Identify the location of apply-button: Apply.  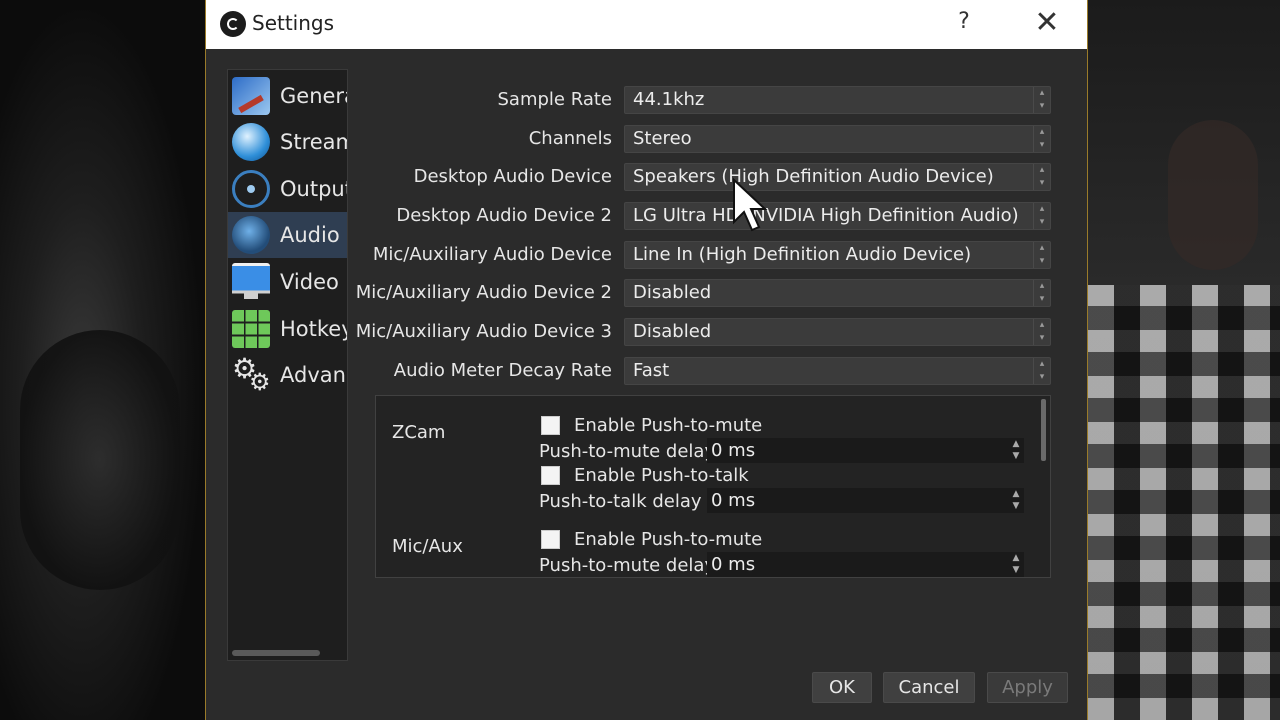
(1027, 687).